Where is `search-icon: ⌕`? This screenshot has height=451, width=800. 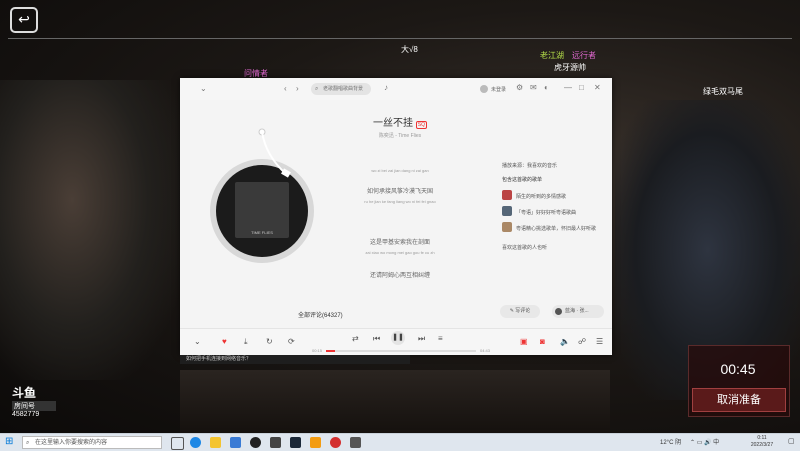 search-icon: ⌕ is located at coordinates (317, 89).